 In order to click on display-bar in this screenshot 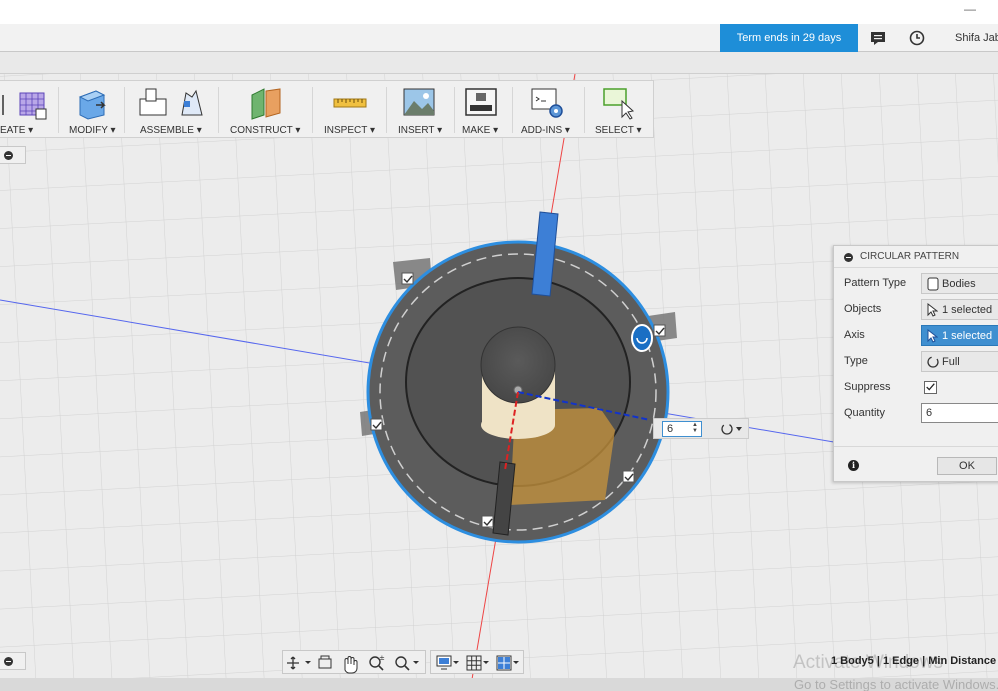, I will do `click(477, 662)`.